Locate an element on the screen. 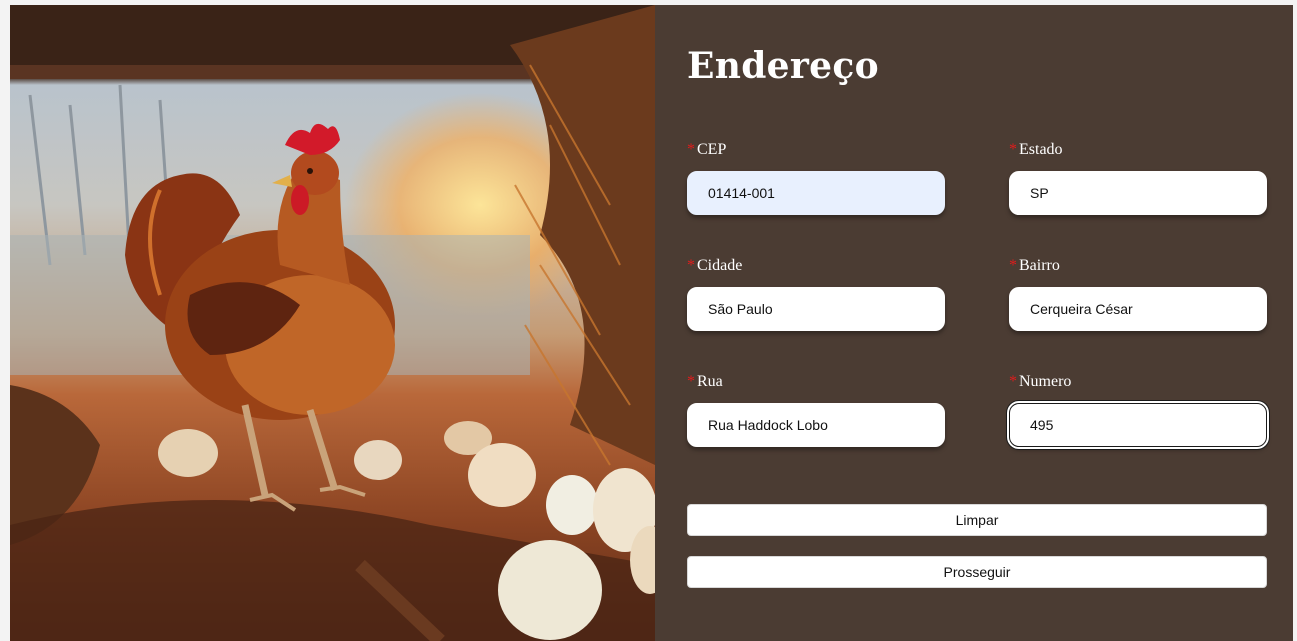 The width and height of the screenshot is (1297, 641). numero-input is located at coordinates (1138, 425).